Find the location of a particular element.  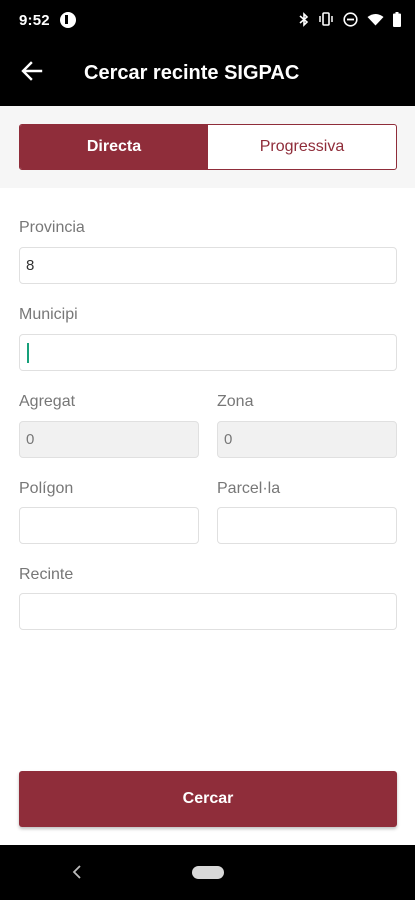

zona-input: 0 is located at coordinates (307, 439).